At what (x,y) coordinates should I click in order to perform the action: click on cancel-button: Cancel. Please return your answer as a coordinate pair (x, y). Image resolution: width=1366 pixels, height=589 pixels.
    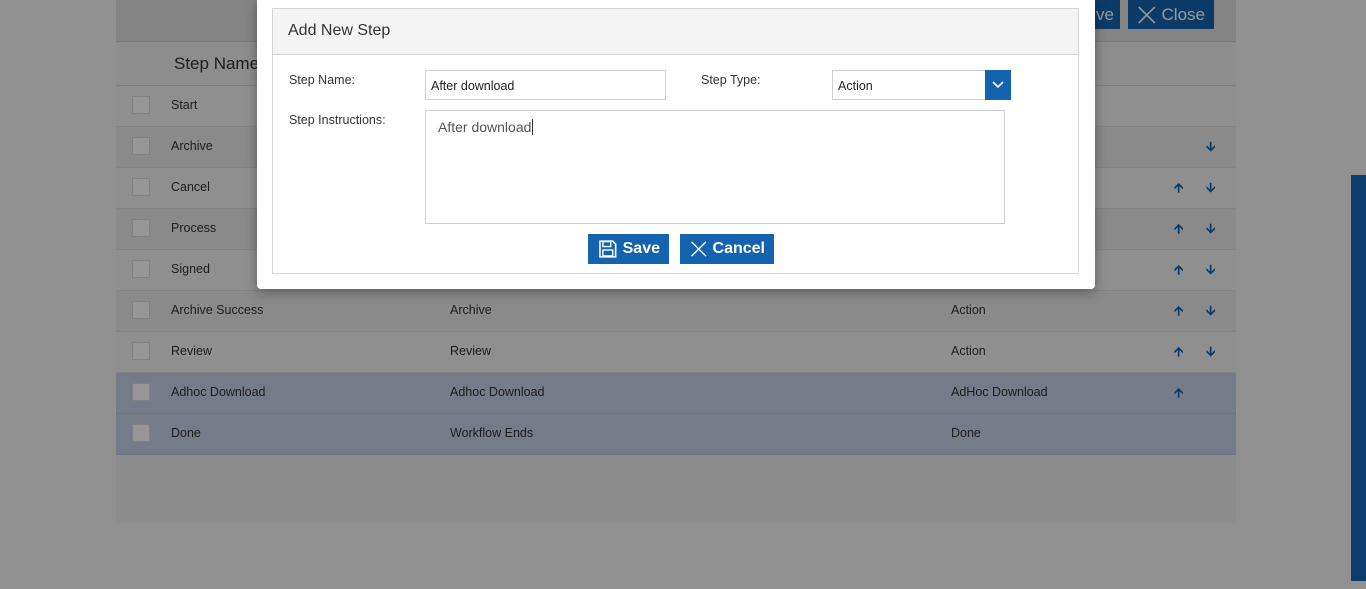
    Looking at the image, I should click on (727, 249).